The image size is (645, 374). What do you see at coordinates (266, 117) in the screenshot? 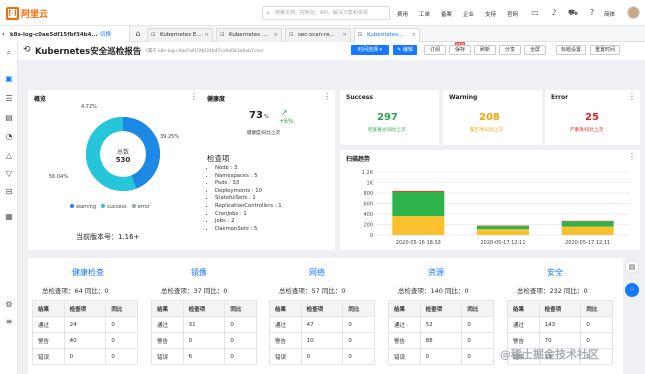
I see `health-unit: %` at bounding box center [266, 117].